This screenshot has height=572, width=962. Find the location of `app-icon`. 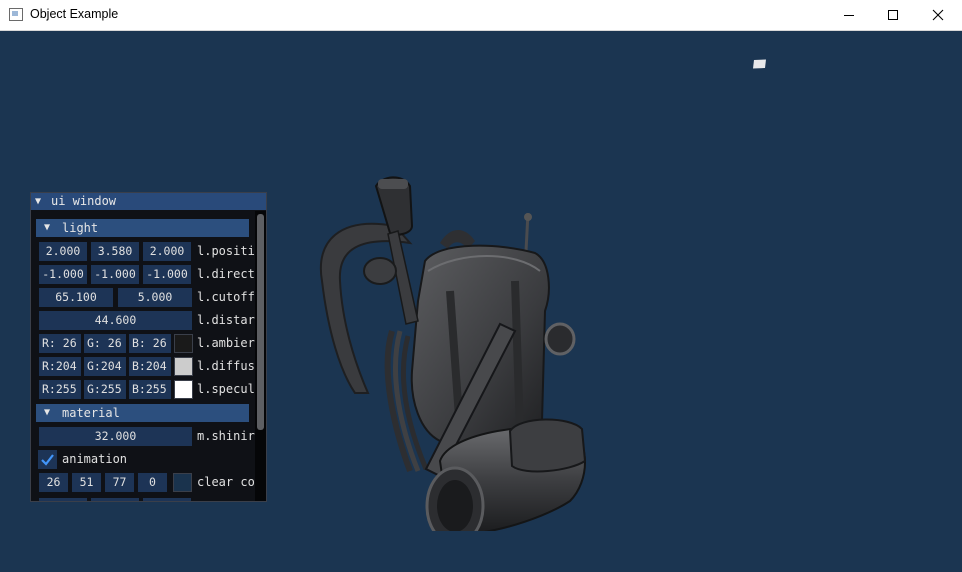

app-icon is located at coordinates (16, 14).